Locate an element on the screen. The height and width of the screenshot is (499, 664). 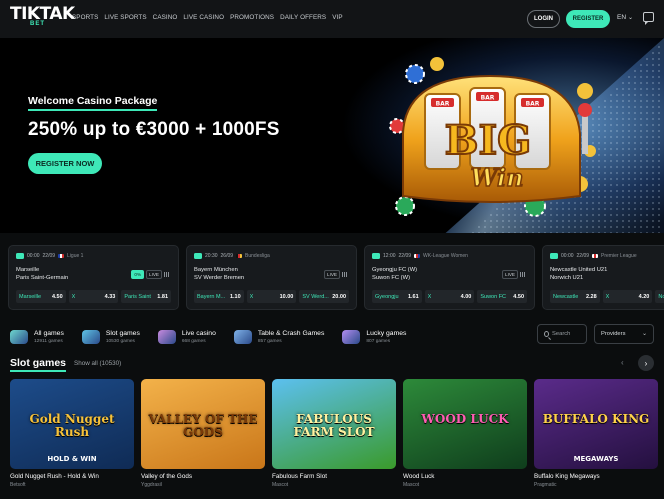
odds-button: Gyeongju 1.61 is located at coordinates (397, 296).